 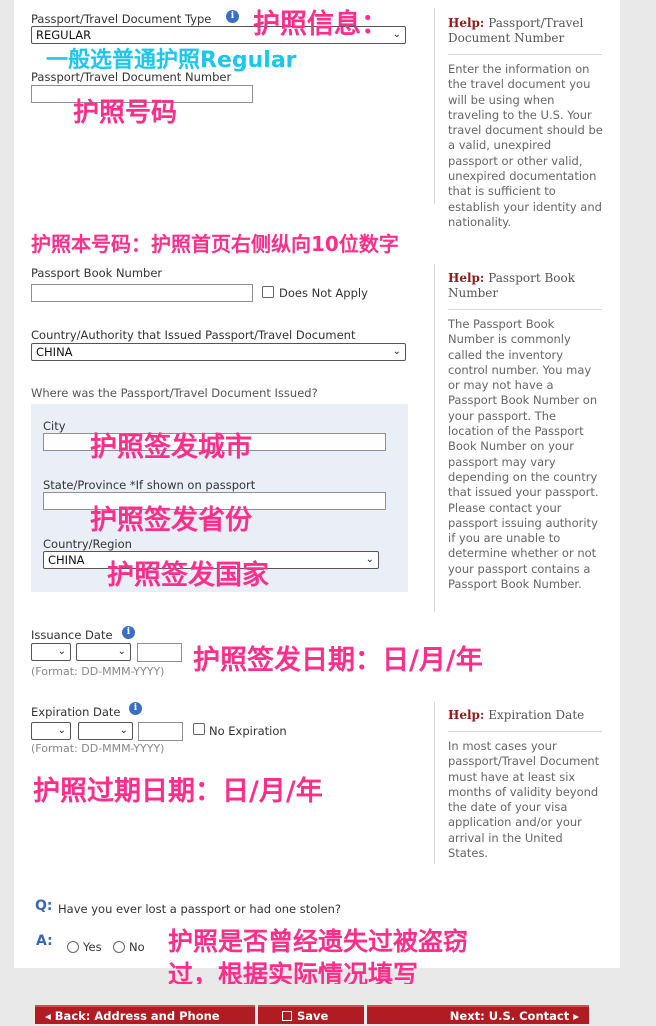 What do you see at coordinates (523, 286) in the screenshot?
I see `help-book-number-title: Help: Passport Book Number` at bounding box center [523, 286].